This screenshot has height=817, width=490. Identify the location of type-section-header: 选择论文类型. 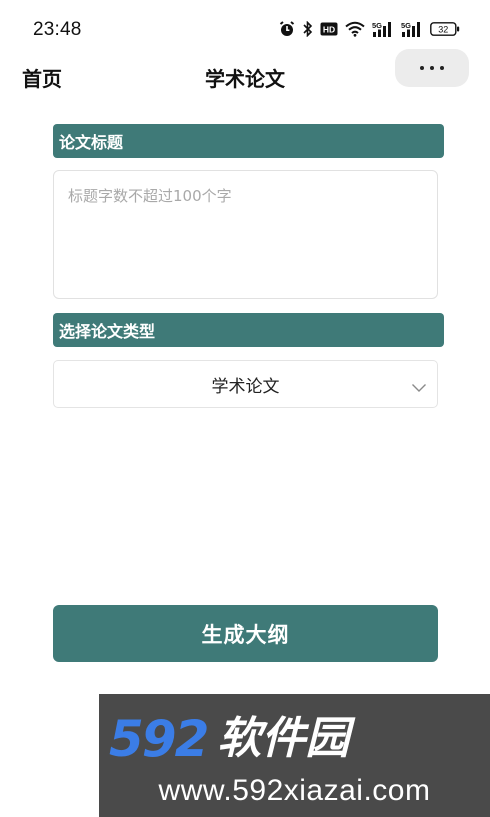
(248, 330).